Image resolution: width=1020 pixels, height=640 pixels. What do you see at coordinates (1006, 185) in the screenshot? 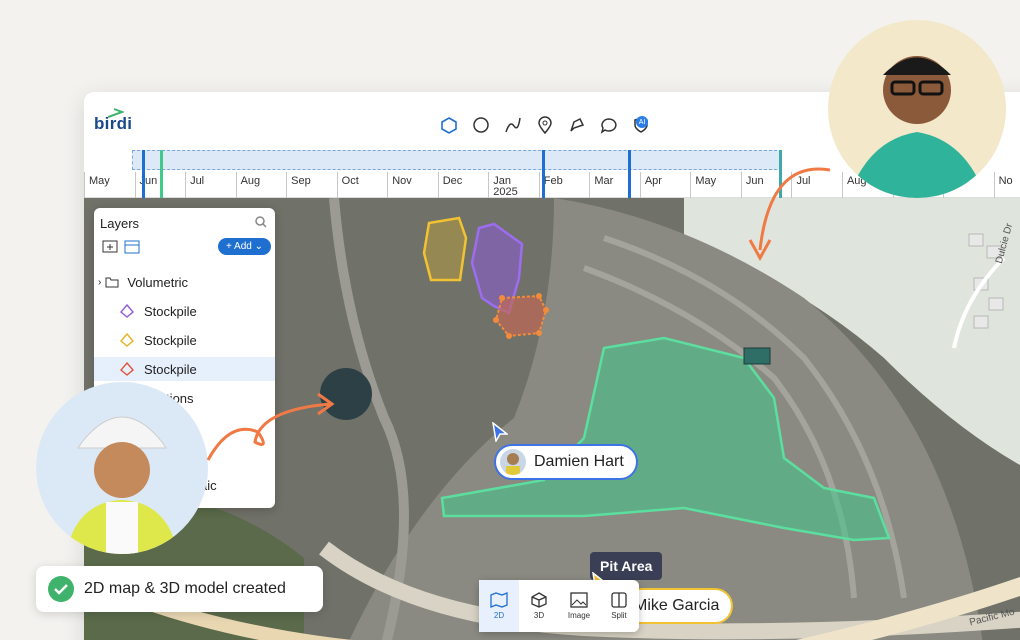
I see `timeline-month: No` at bounding box center [1006, 185].